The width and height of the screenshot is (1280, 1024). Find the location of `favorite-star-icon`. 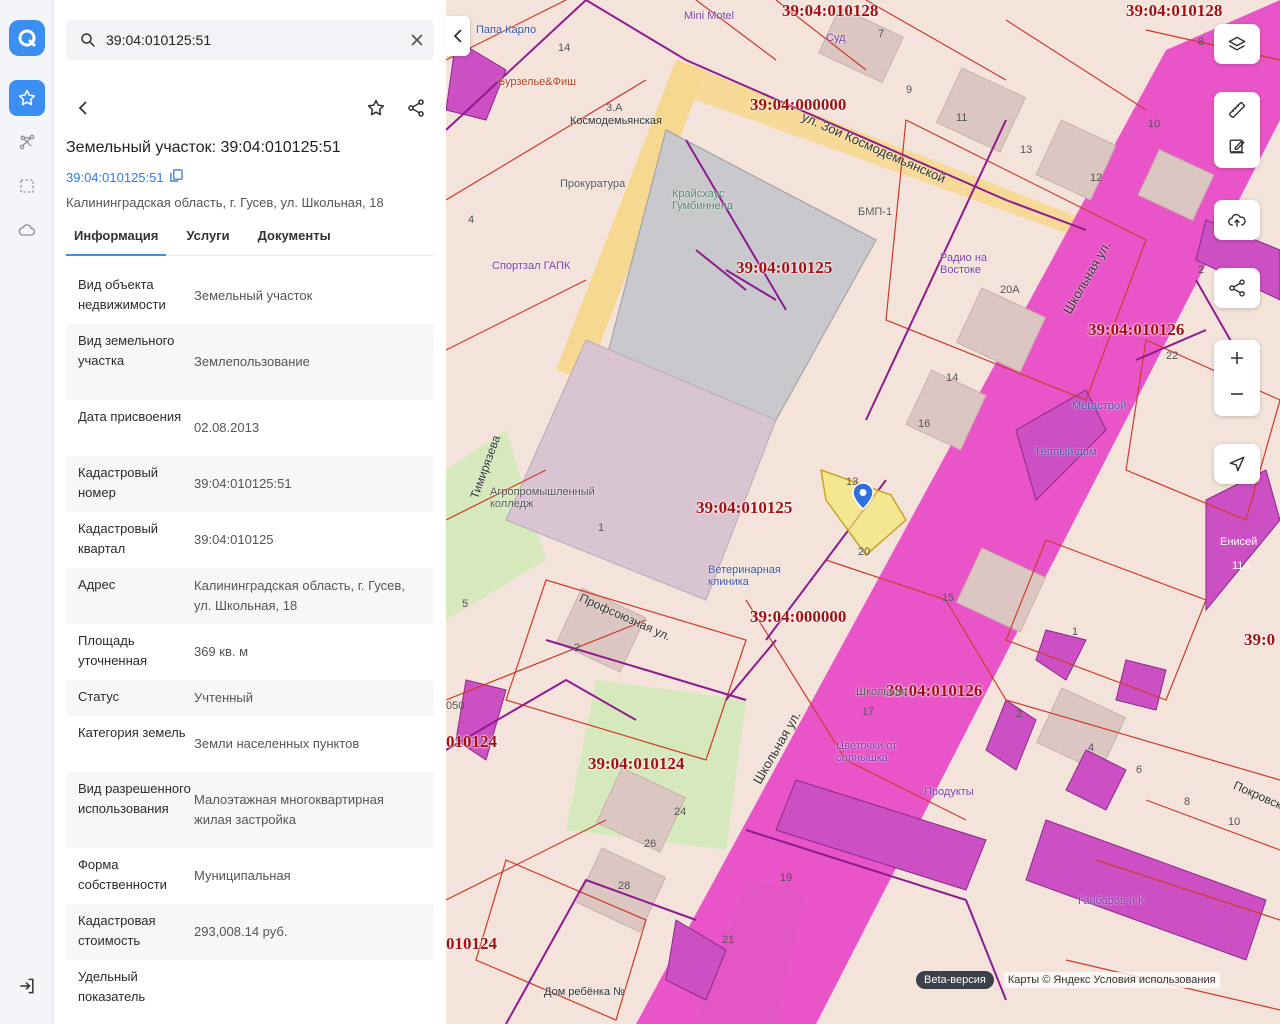

favorite-star-icon is located at coordinates (376, 108).